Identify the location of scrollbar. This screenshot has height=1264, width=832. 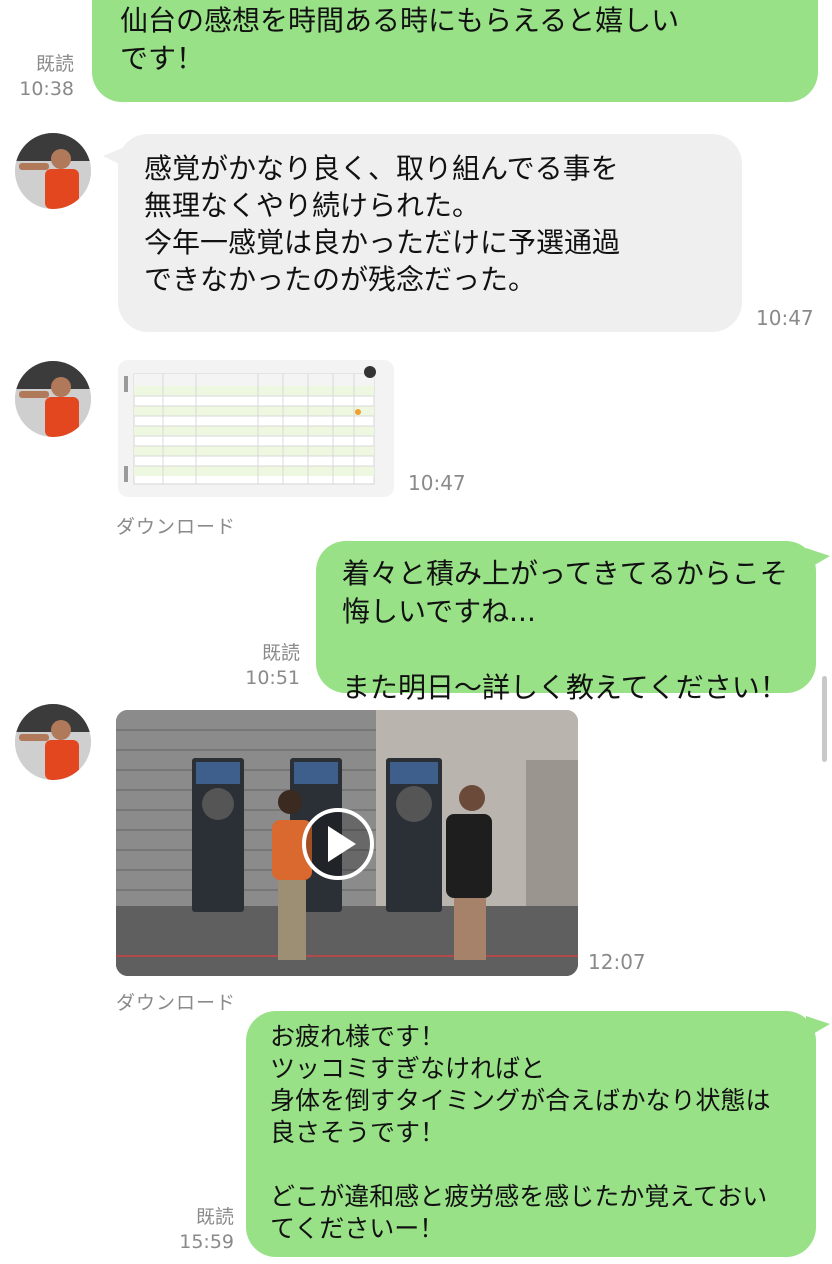
(824, 719).